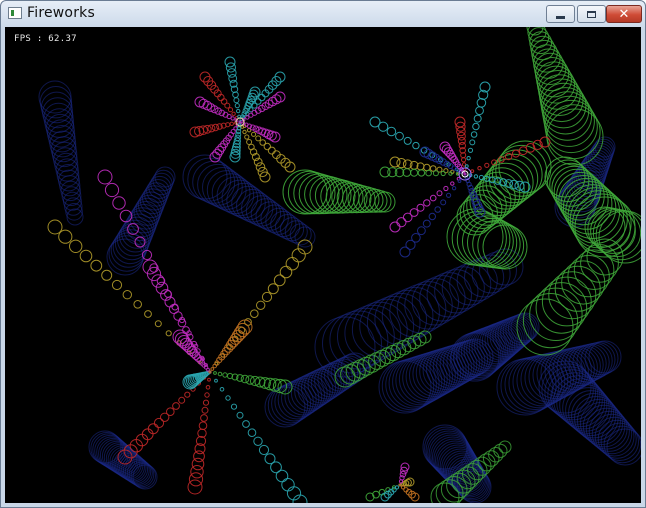  What do you see at coordinates (591, 14) in the screenshot?
I see `maximize-button` at bounding box center [591, 14].